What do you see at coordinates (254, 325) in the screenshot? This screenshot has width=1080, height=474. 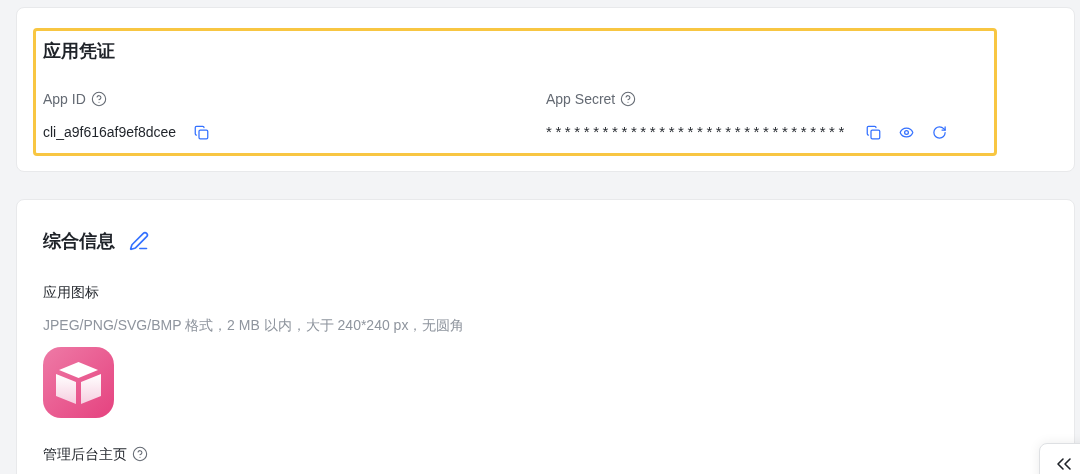 I see `hint-text: JPEG/PNG/SVG/BMP 格式，2 MB 以内，大于 240*240 px，无圆角` at bounding box center [254, 325].